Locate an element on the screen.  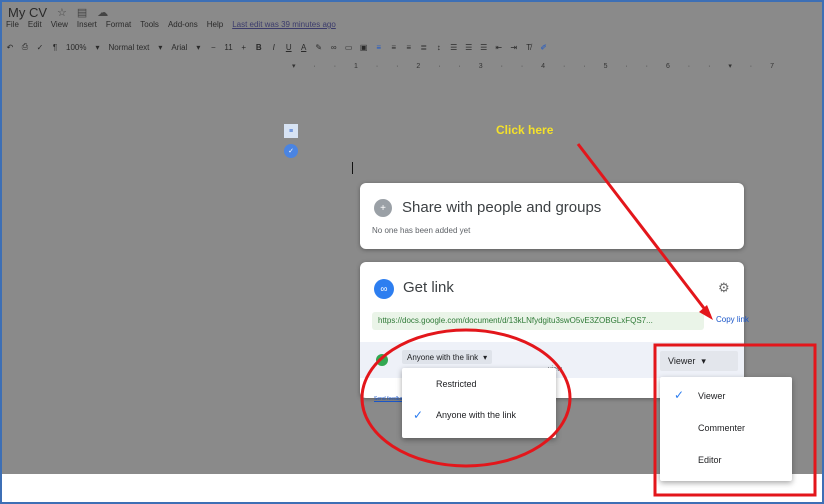
link-access-dropdown: Anyone with the link ▾ is located at coordinates (447, 357).